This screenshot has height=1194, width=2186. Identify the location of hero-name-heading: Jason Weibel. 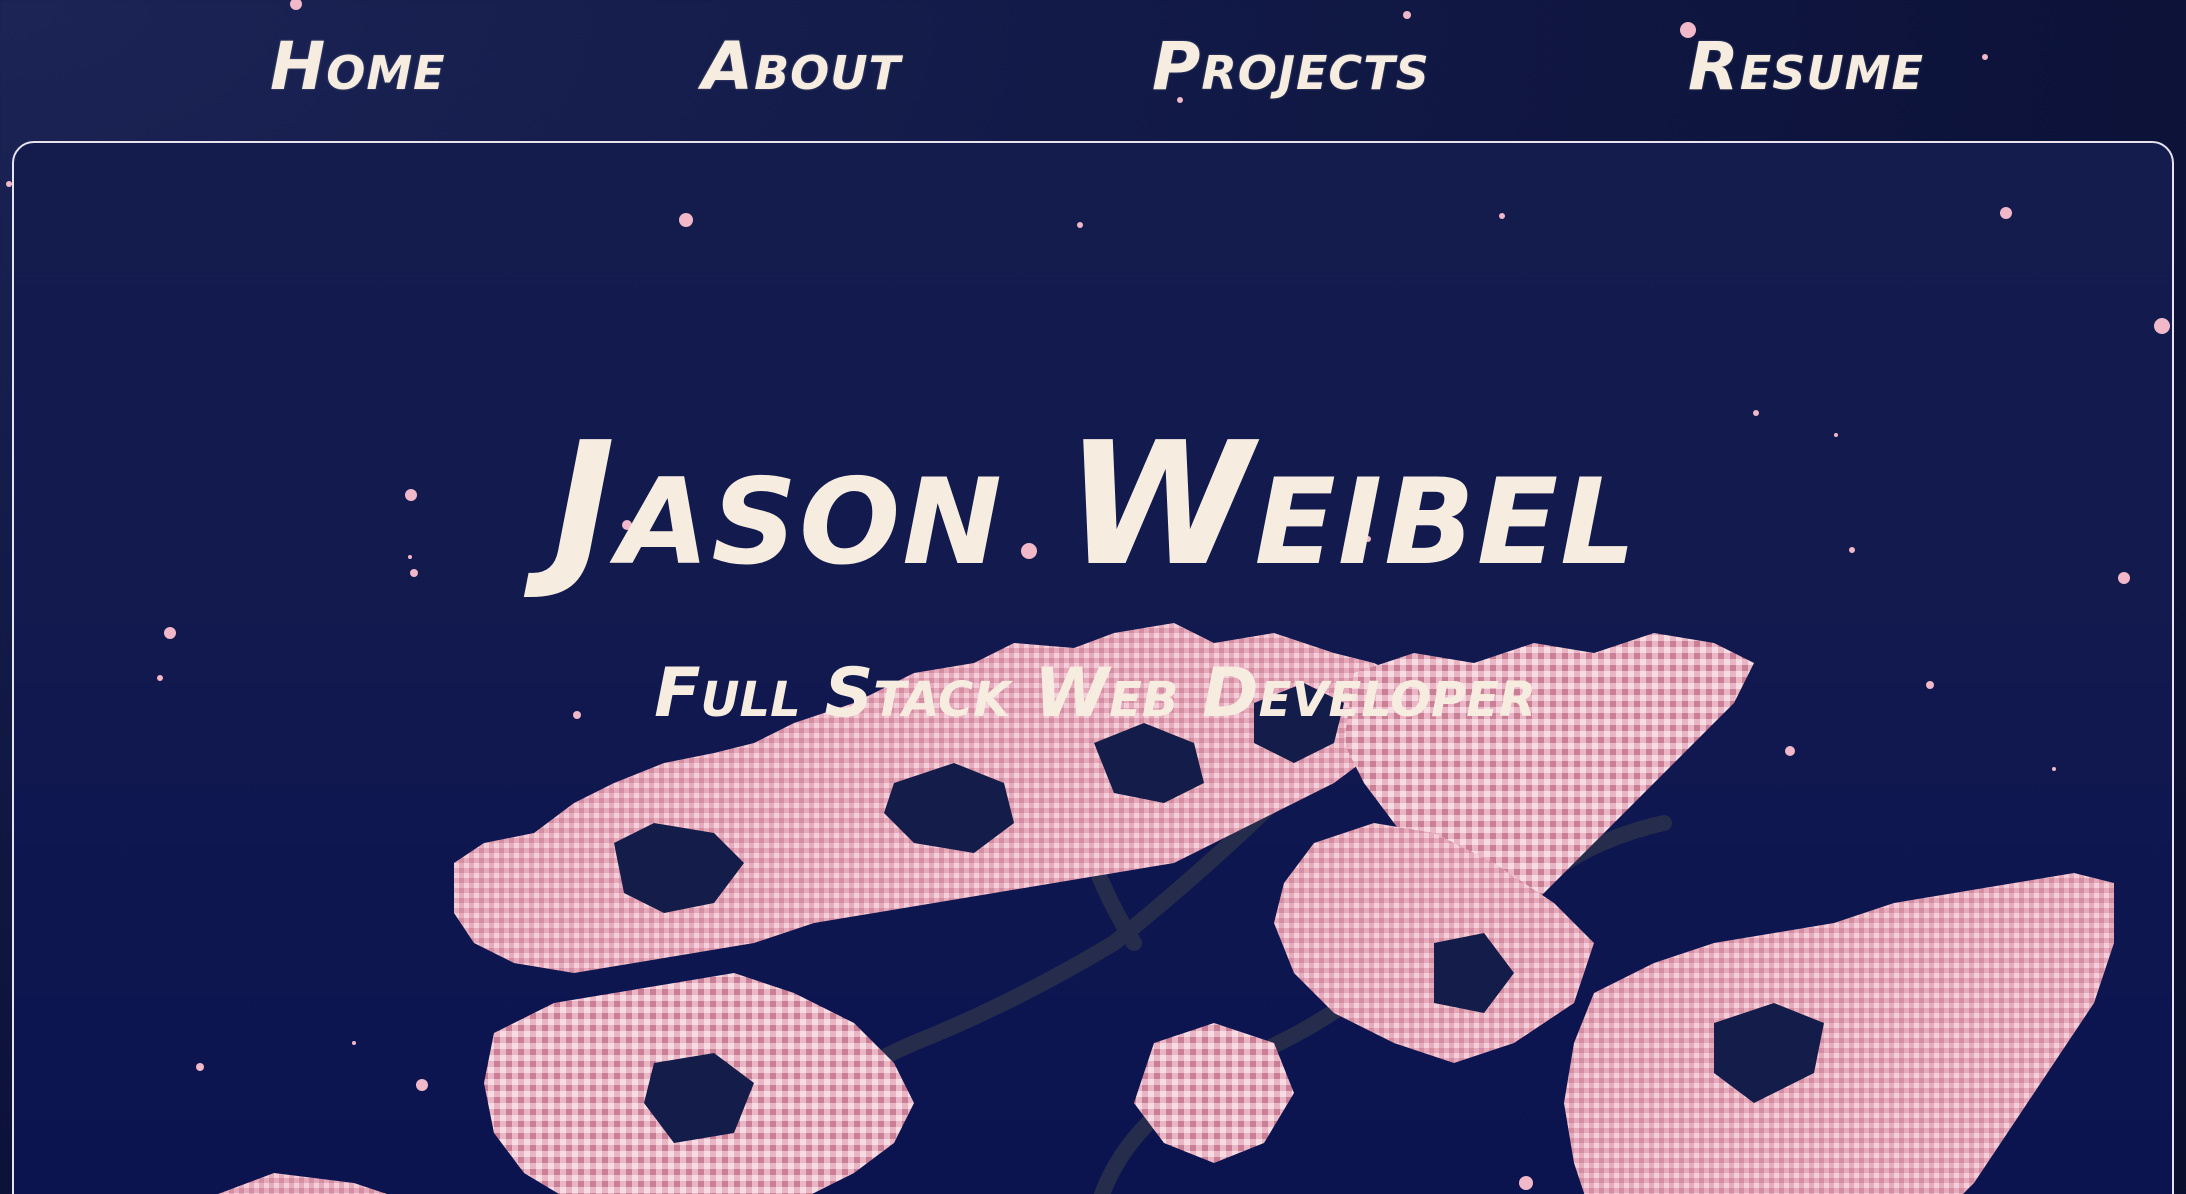
(1095, 504).